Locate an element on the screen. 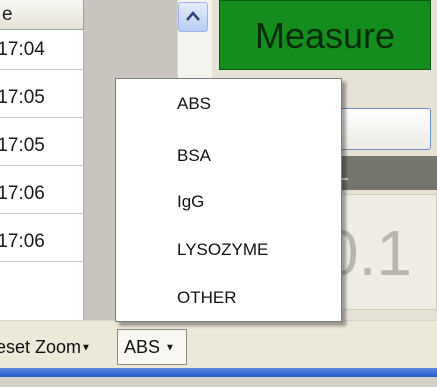 The height and width of the screenshot is (387, 437). sample-type-select: ABS ▼ is located at coordinates (152, 347).